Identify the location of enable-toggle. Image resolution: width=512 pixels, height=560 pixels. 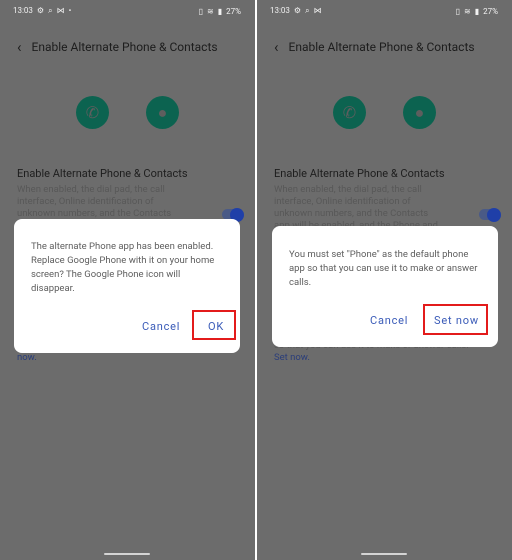
(490, 214).